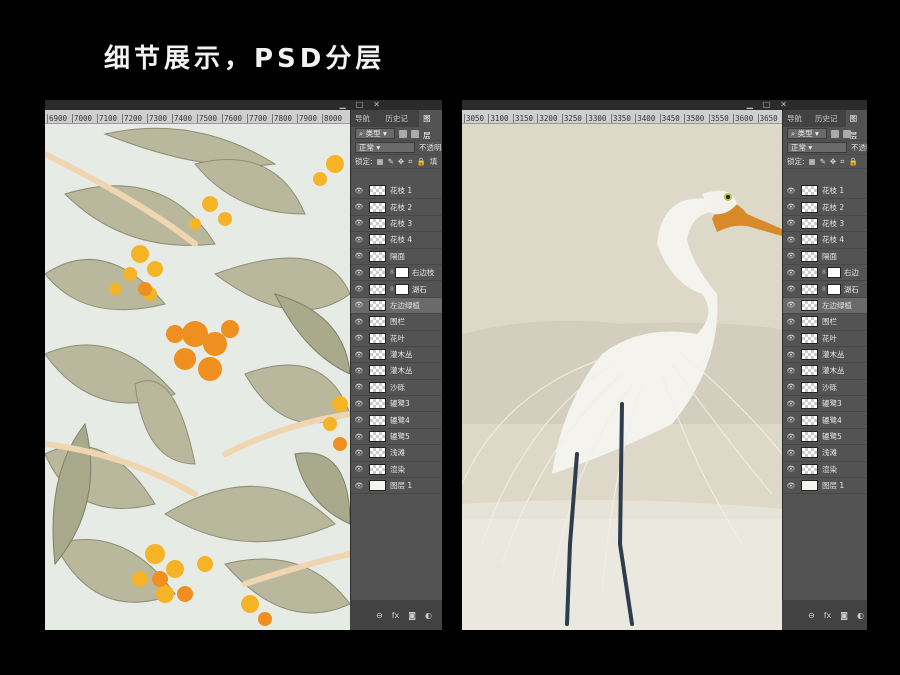  I want to click on layer-row: 👁 8 湖石, so click(396, 289).